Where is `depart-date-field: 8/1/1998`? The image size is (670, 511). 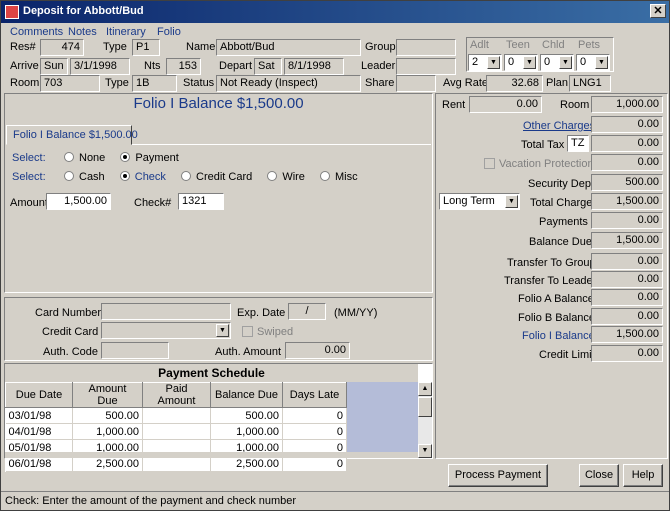 depart-date-field: 8/1/1998 is located at coordinates (314, 66).